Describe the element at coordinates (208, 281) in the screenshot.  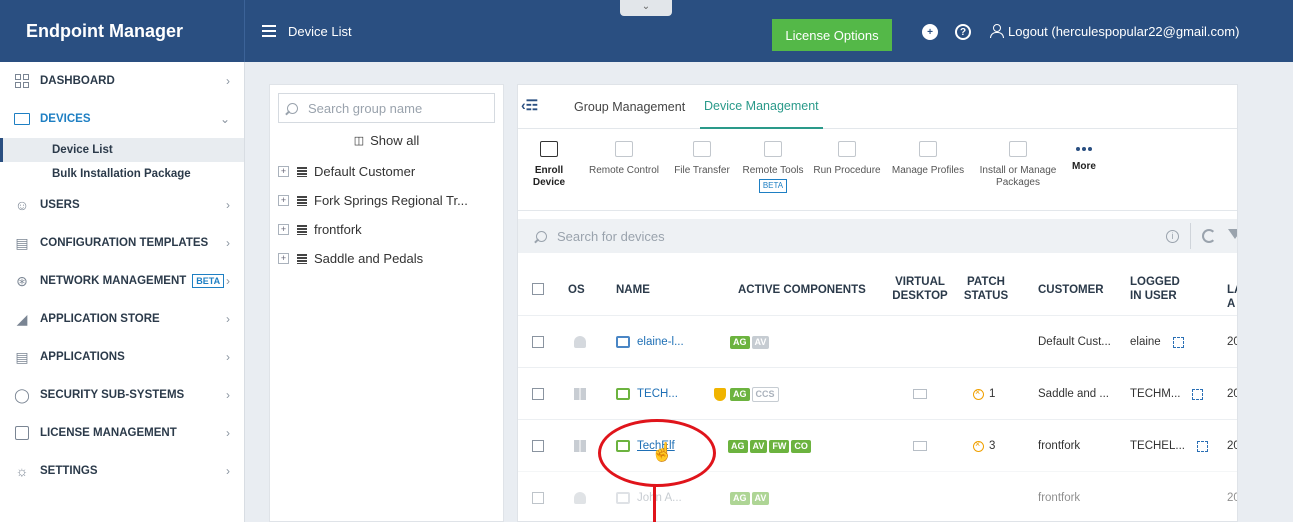
I see `beta-badge: BETA` at that location.